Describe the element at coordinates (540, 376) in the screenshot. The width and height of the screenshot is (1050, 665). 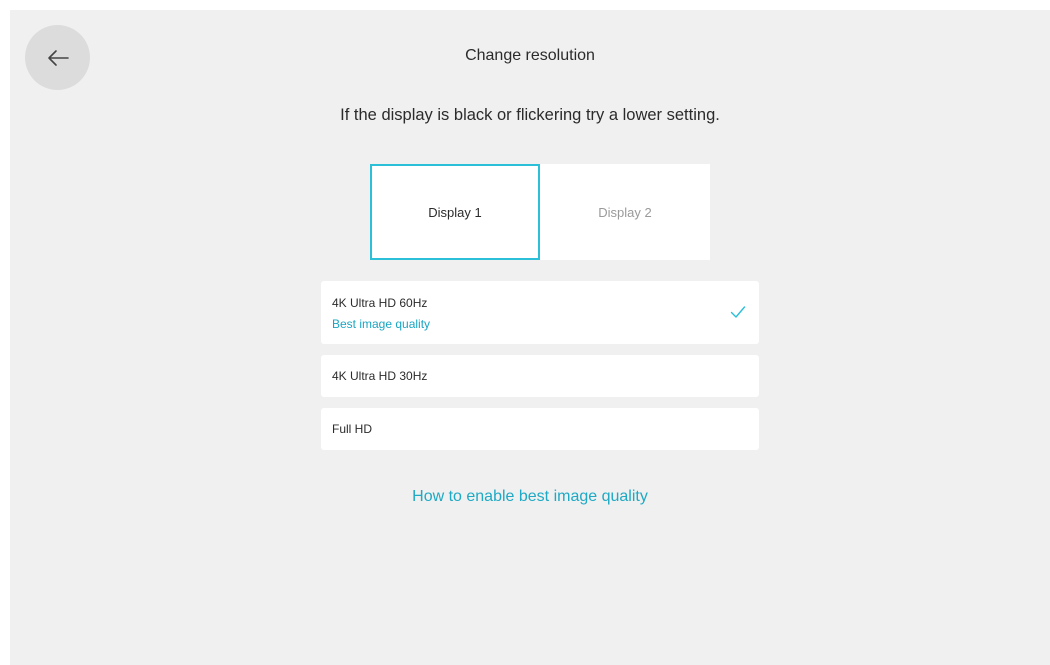
I see `option-4k-30hz: 4K Ultra HD 30Hz` at that location.